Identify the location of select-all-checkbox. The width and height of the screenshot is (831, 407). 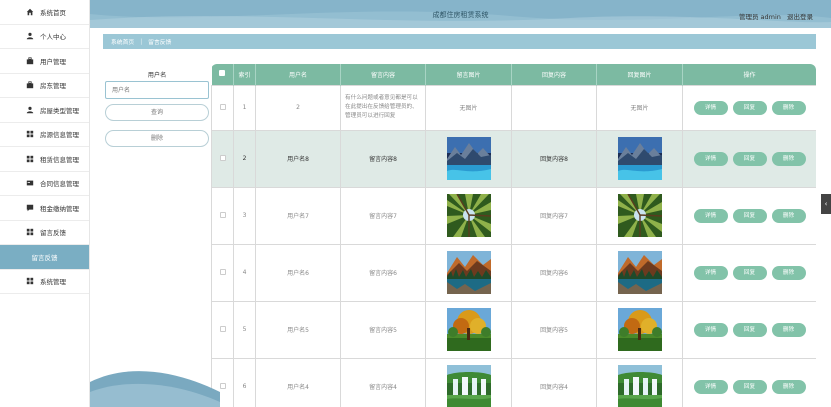
(222, 73).